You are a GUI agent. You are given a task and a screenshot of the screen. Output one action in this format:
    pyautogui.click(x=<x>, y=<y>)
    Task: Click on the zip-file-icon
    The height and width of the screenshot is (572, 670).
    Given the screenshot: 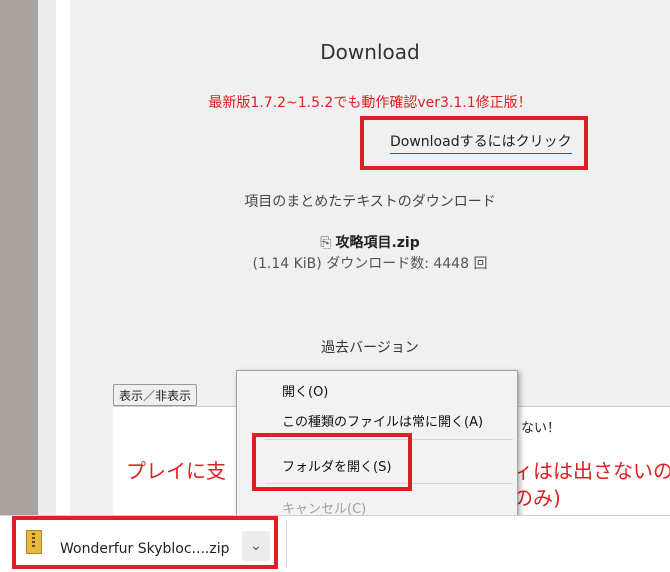 What is the action you would take?
    pyautogui.click(x=34, y=542)
    